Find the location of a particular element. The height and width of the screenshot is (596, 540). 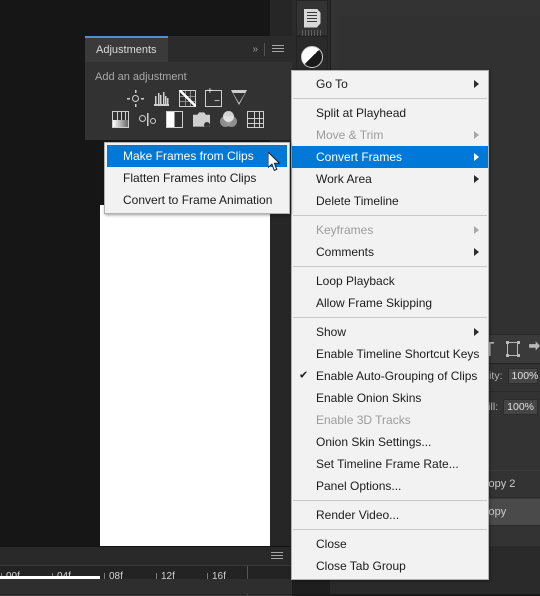

black-and-white-icon is located at coordinates (174, 119).